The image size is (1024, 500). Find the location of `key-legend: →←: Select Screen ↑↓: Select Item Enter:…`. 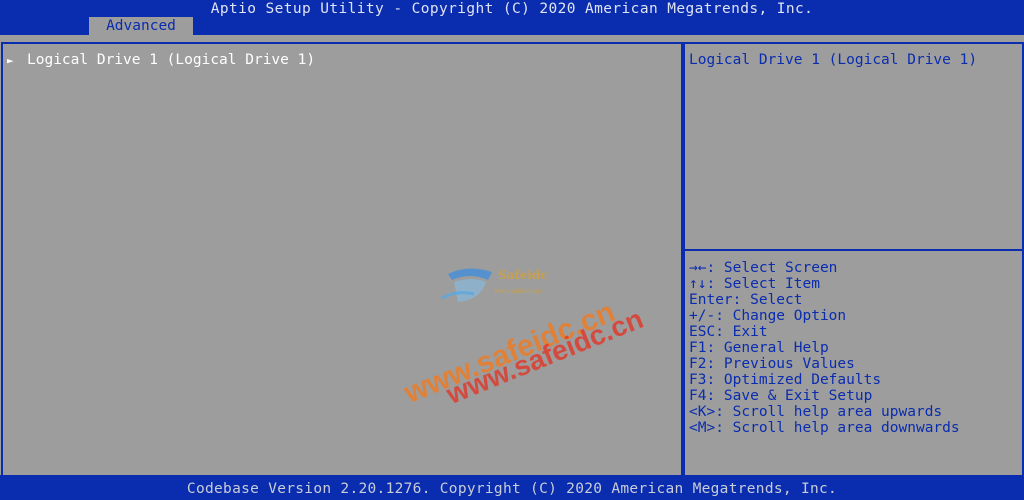

key-legend: →←: Select Screen ↑↓: Select Item Enter:… is located at coordinates (854, 348).